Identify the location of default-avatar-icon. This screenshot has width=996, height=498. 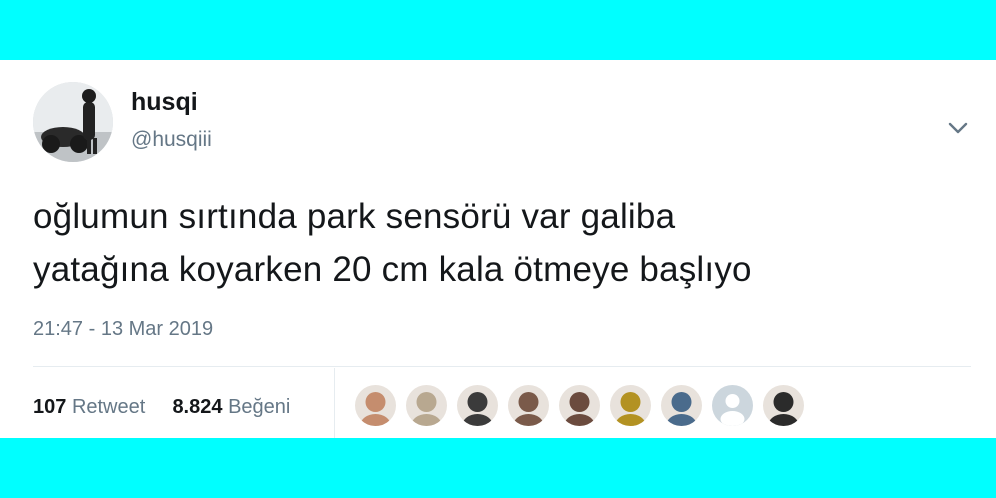
(732, 405).